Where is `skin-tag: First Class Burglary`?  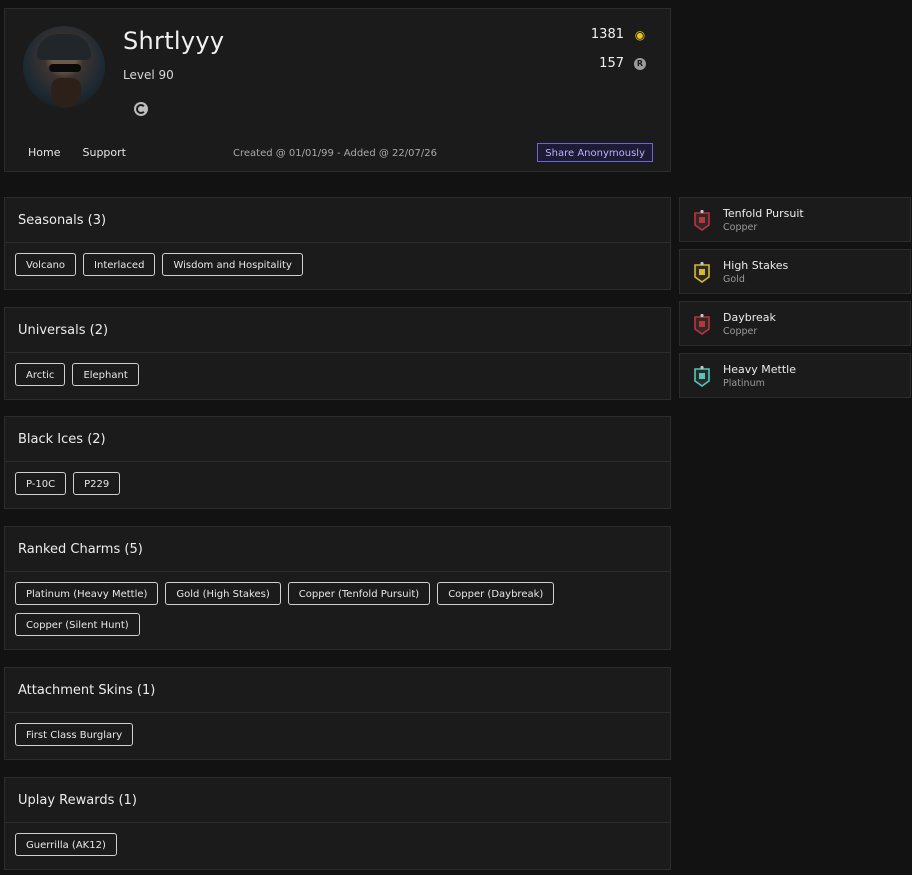
skin-tag: First Class Burglary is located at coordinates (74, 734).